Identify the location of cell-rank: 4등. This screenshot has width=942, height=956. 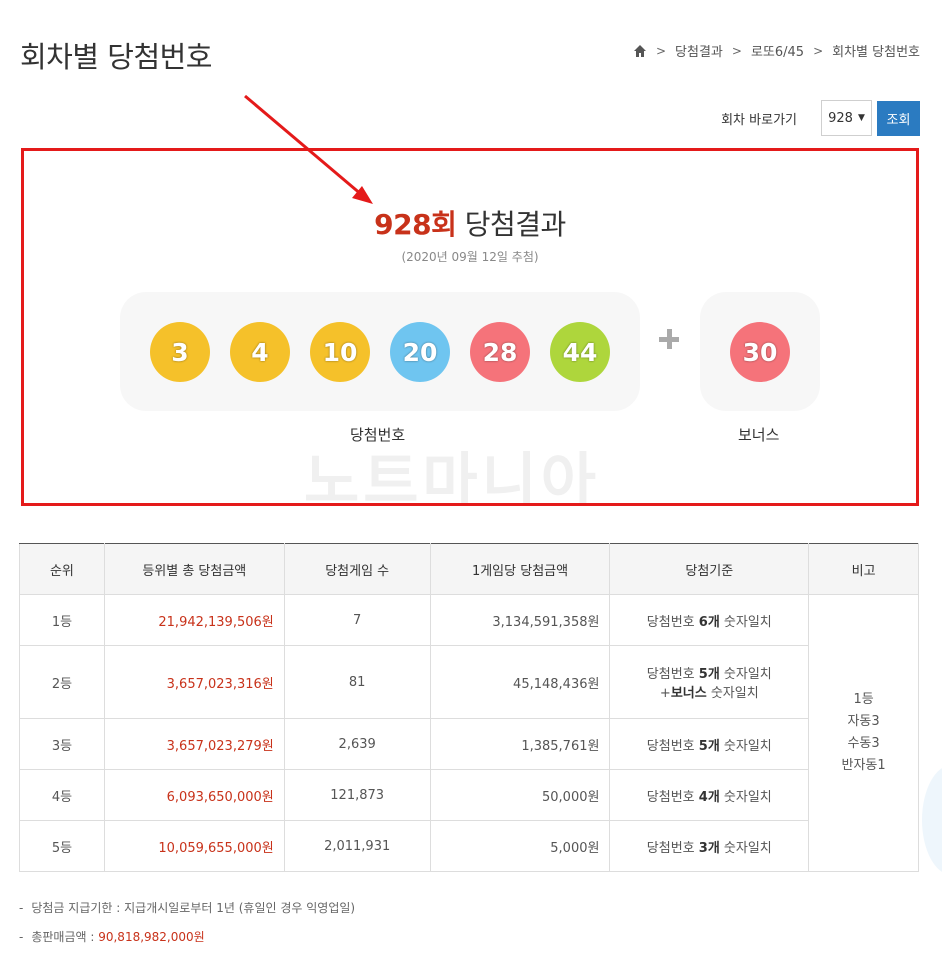
(62, 795).